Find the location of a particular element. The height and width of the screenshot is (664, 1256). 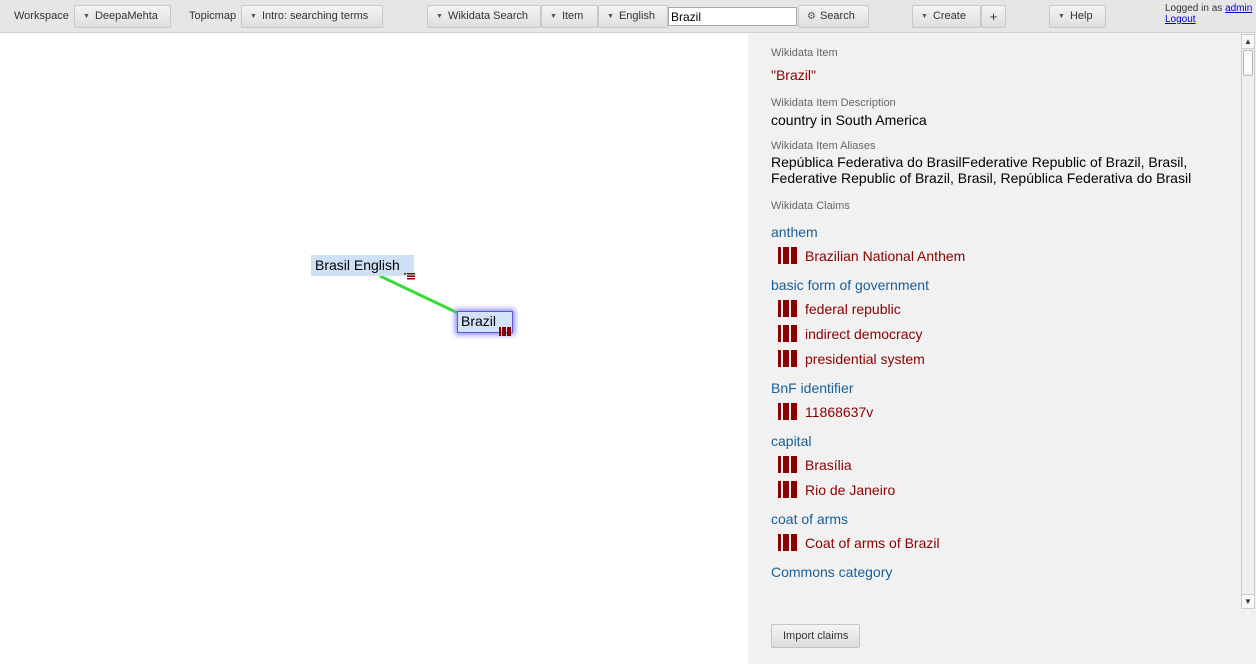

topic-label: Brazil is located at coordinates (479, 321).